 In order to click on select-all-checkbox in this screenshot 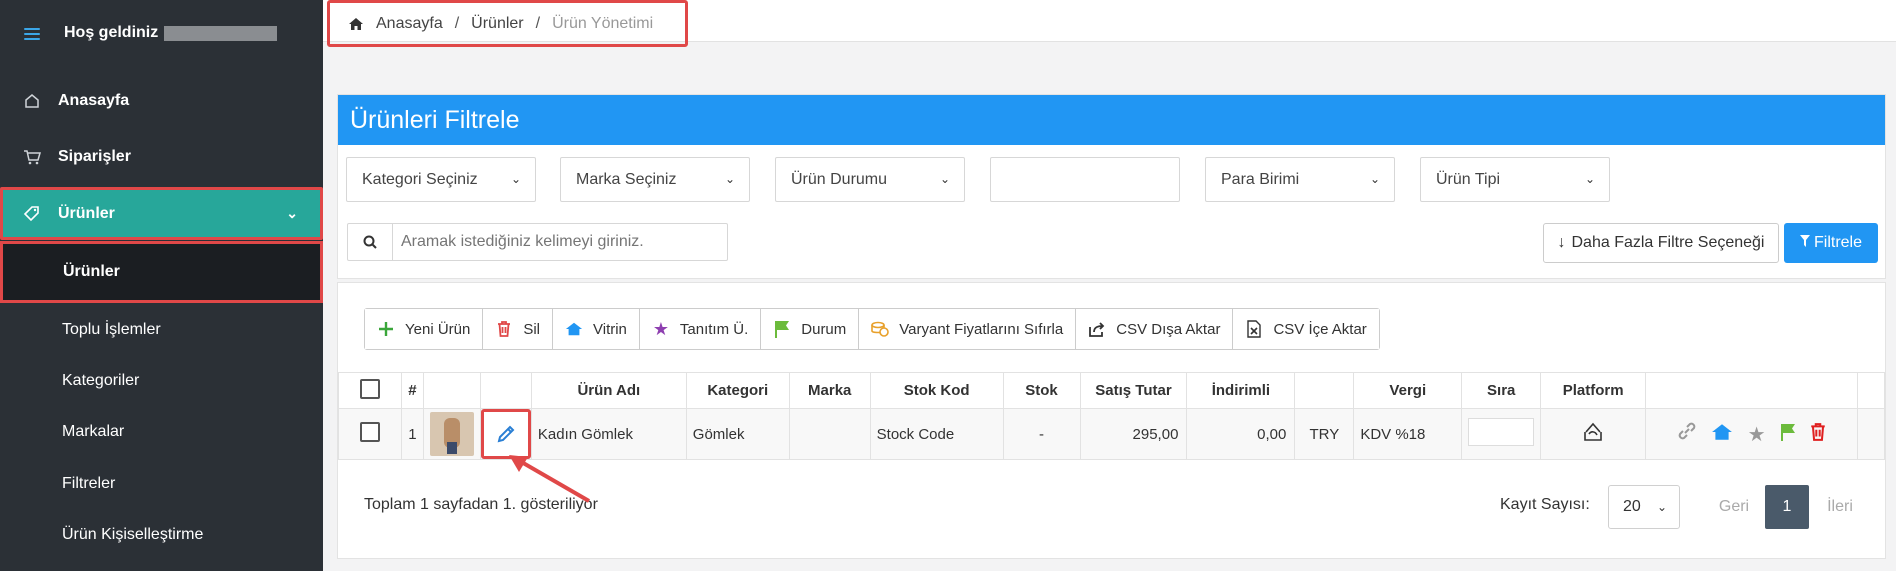, I will do `click(369, 388)`.